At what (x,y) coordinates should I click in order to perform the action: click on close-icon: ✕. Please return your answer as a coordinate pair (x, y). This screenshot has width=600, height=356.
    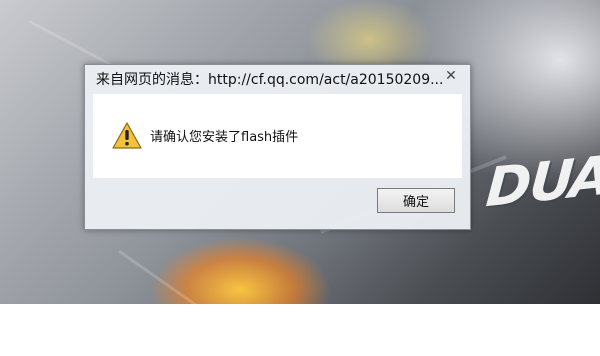
    Looking at the image, I should click on (451, 76).